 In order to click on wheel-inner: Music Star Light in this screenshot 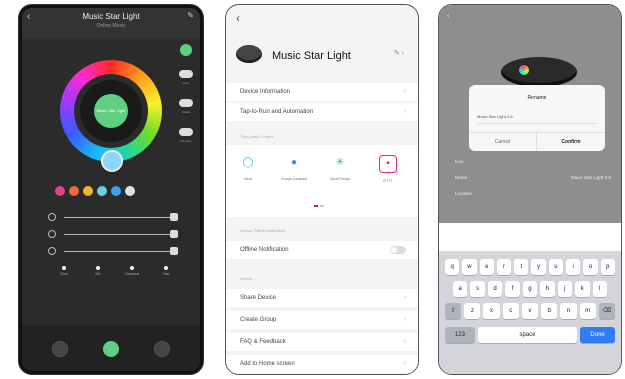, I will do `click(111, 111)`.